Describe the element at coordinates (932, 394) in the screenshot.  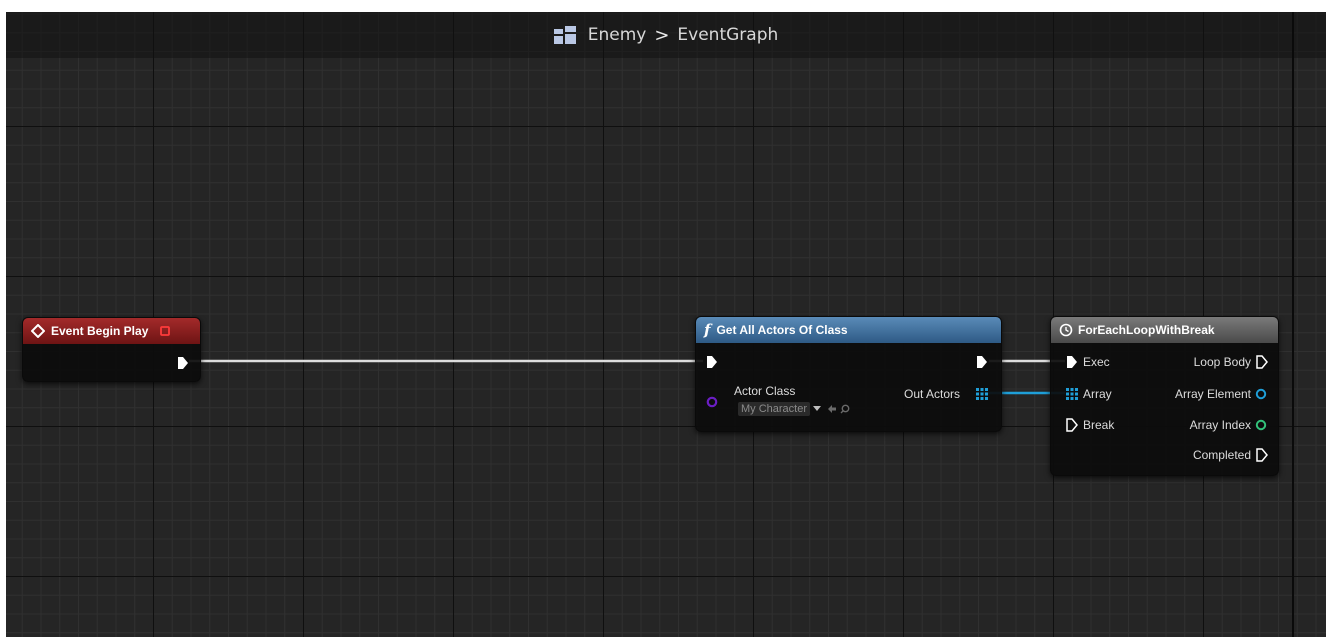
I see `out-actors-label: Out Actors` at that location.